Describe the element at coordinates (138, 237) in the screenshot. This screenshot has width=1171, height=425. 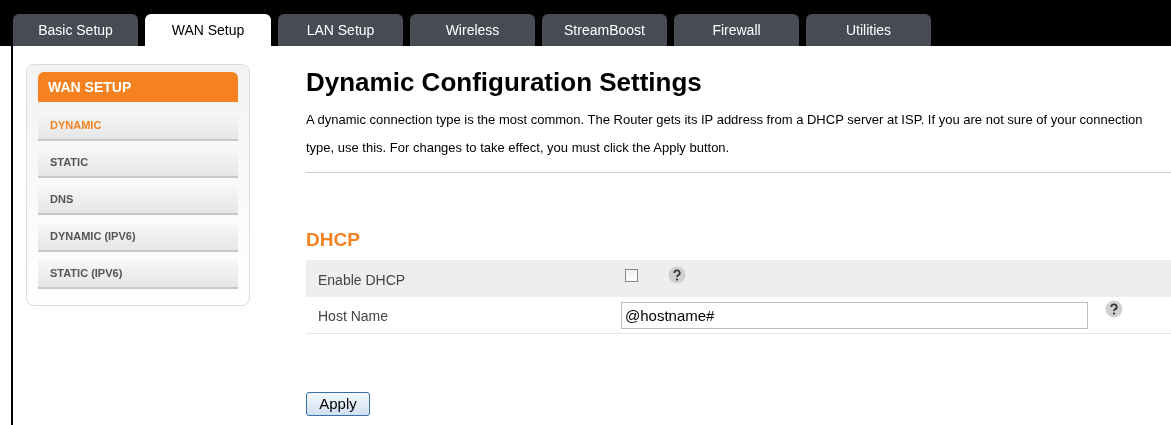
I see `sidebar-item: DYNAMIC (IPV6)` at that location.